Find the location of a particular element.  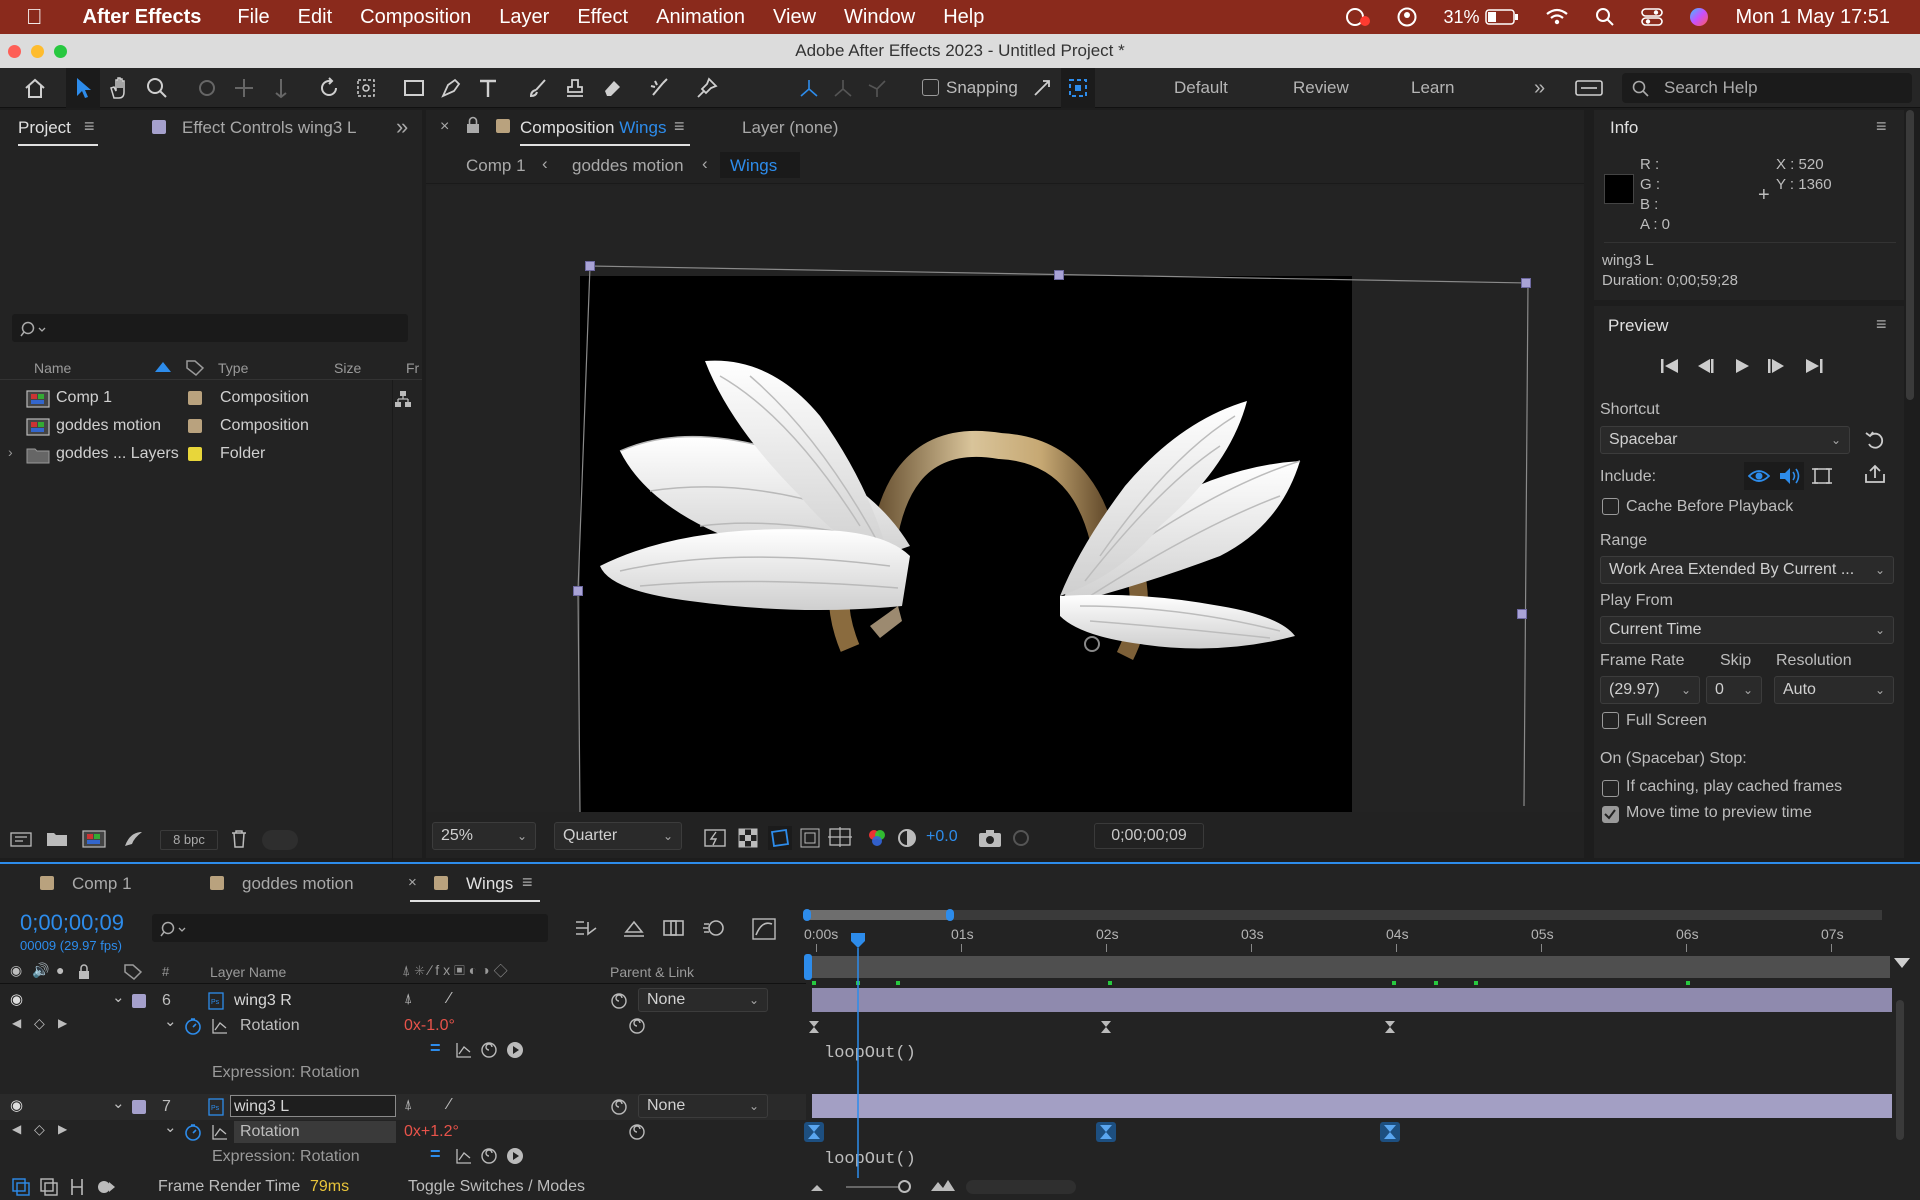

frame-blending-icon is located at coordinates (674, 928).